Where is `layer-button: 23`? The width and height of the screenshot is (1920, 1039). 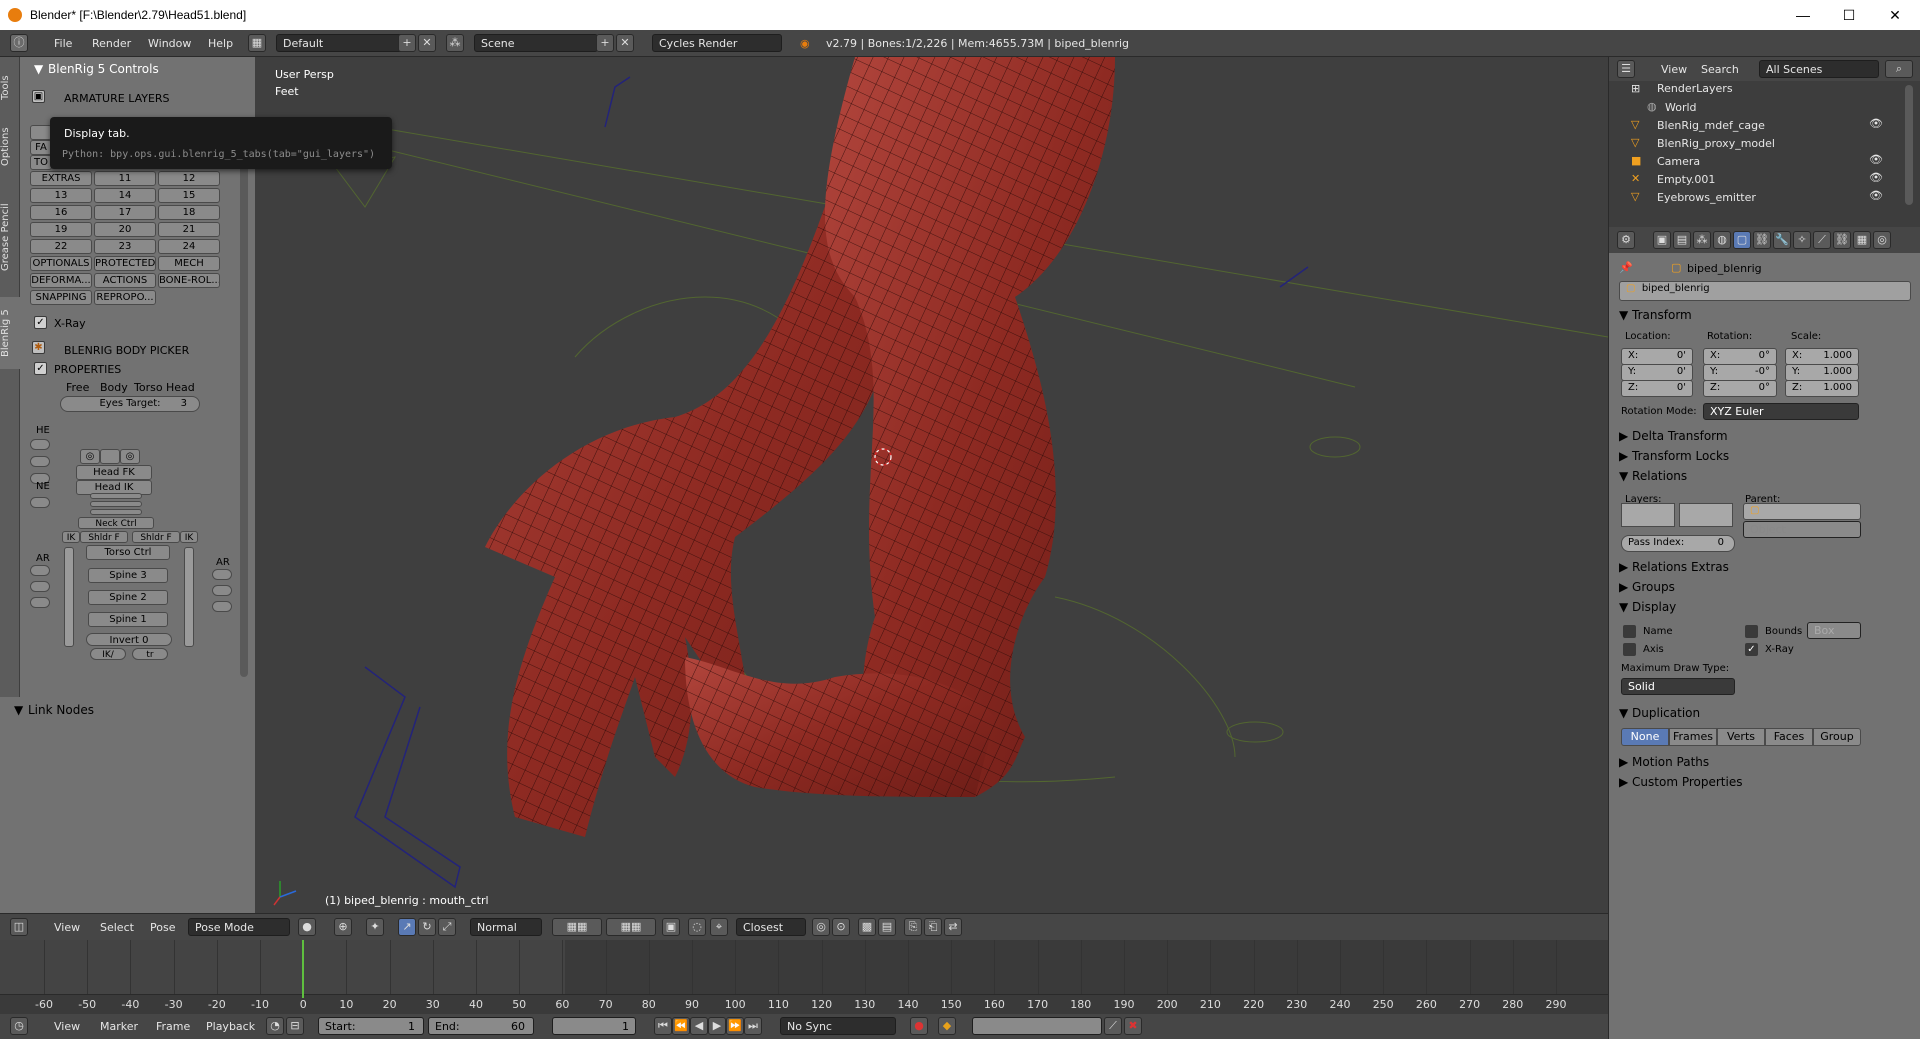
layer-button: 23 is located at coordinates (125, 246).